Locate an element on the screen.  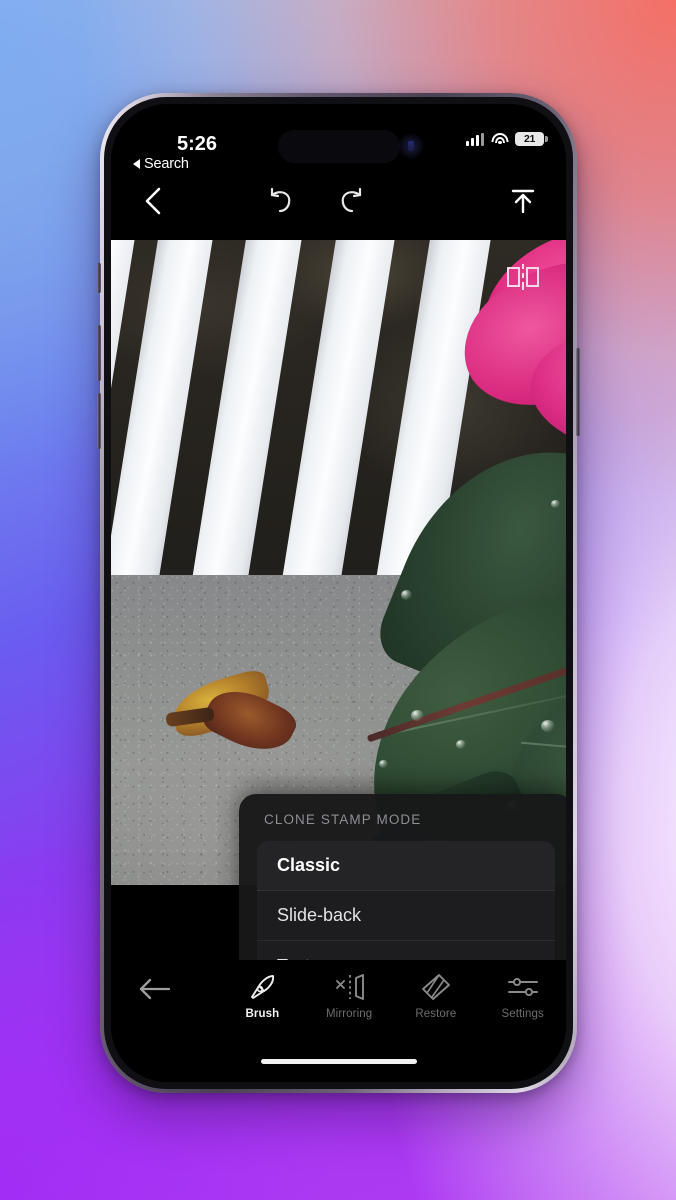
status-back-label: Search is located at coordinates (166, 164).